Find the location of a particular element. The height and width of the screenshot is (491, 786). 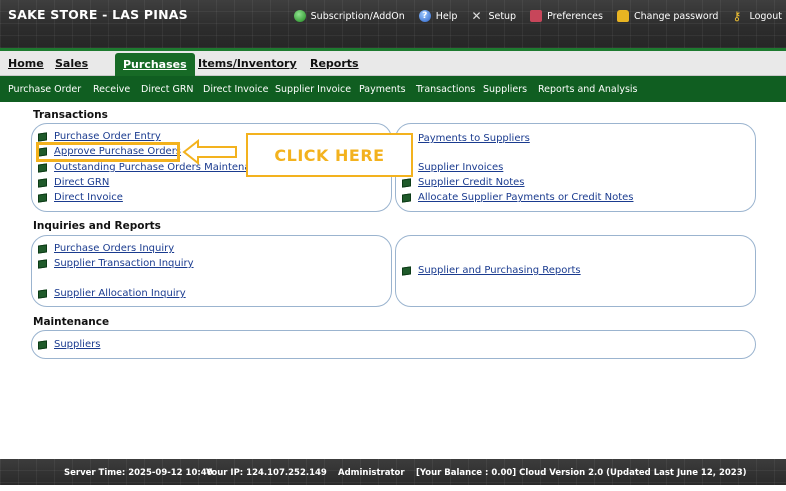

change-password-label: Change password is located at coordinates (676, 16).